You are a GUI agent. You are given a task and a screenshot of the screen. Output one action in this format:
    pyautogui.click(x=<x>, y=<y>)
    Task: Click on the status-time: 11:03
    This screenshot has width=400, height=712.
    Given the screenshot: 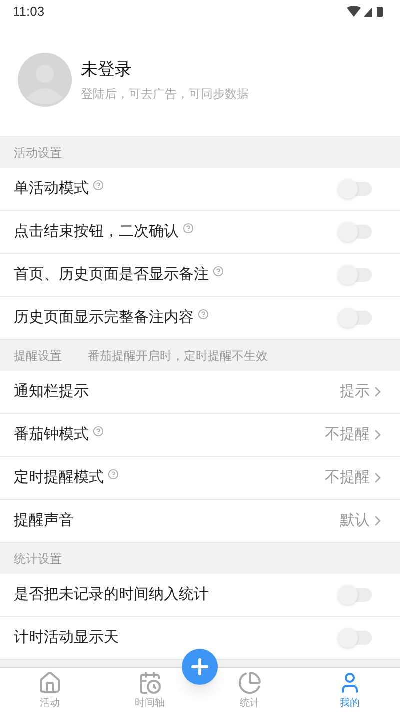 What is the action you would take?
    pyautogui.click(x=29, y=12)
    